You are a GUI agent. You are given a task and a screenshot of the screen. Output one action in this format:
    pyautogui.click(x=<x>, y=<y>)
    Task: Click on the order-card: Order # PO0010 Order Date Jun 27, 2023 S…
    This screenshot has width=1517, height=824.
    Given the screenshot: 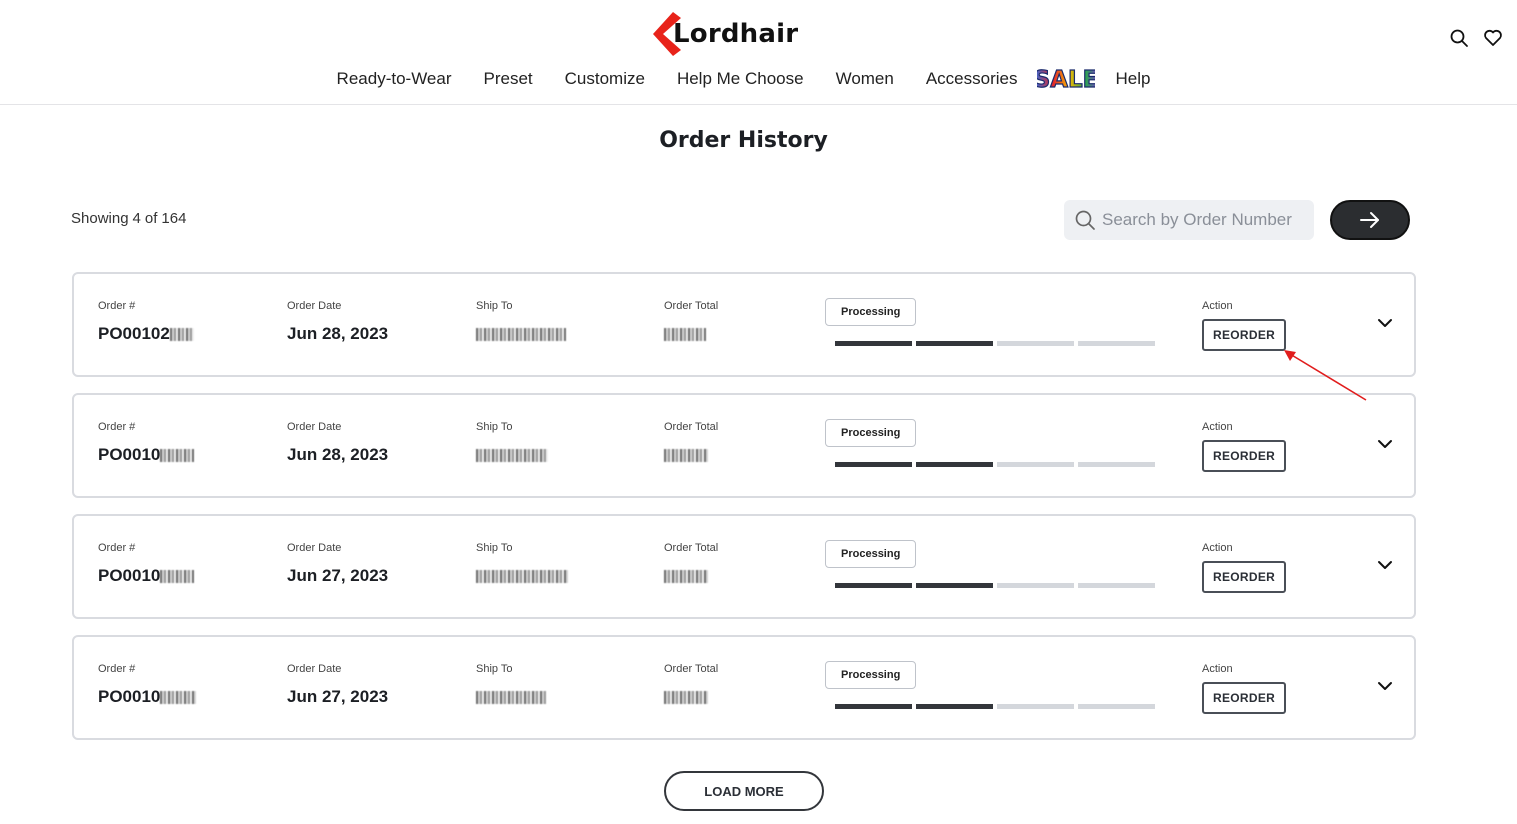 What is the action you would take?
    pyautogui.click(x=744, y=566)
    